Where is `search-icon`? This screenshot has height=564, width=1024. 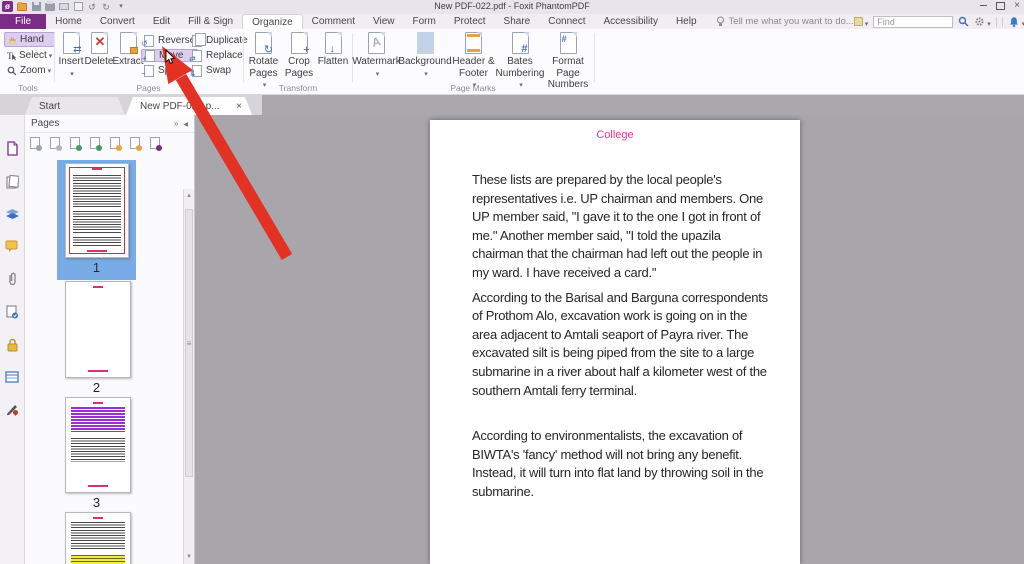
search-icon is located at coordinates (963, 21).